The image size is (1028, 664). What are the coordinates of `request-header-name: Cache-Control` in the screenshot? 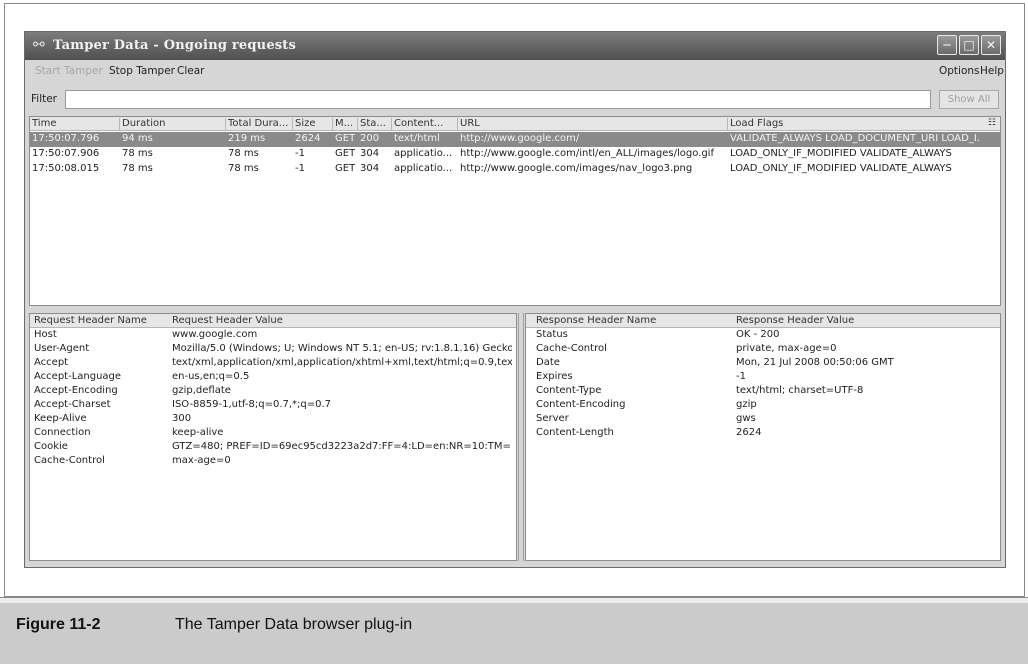 It's located at (69, 460).